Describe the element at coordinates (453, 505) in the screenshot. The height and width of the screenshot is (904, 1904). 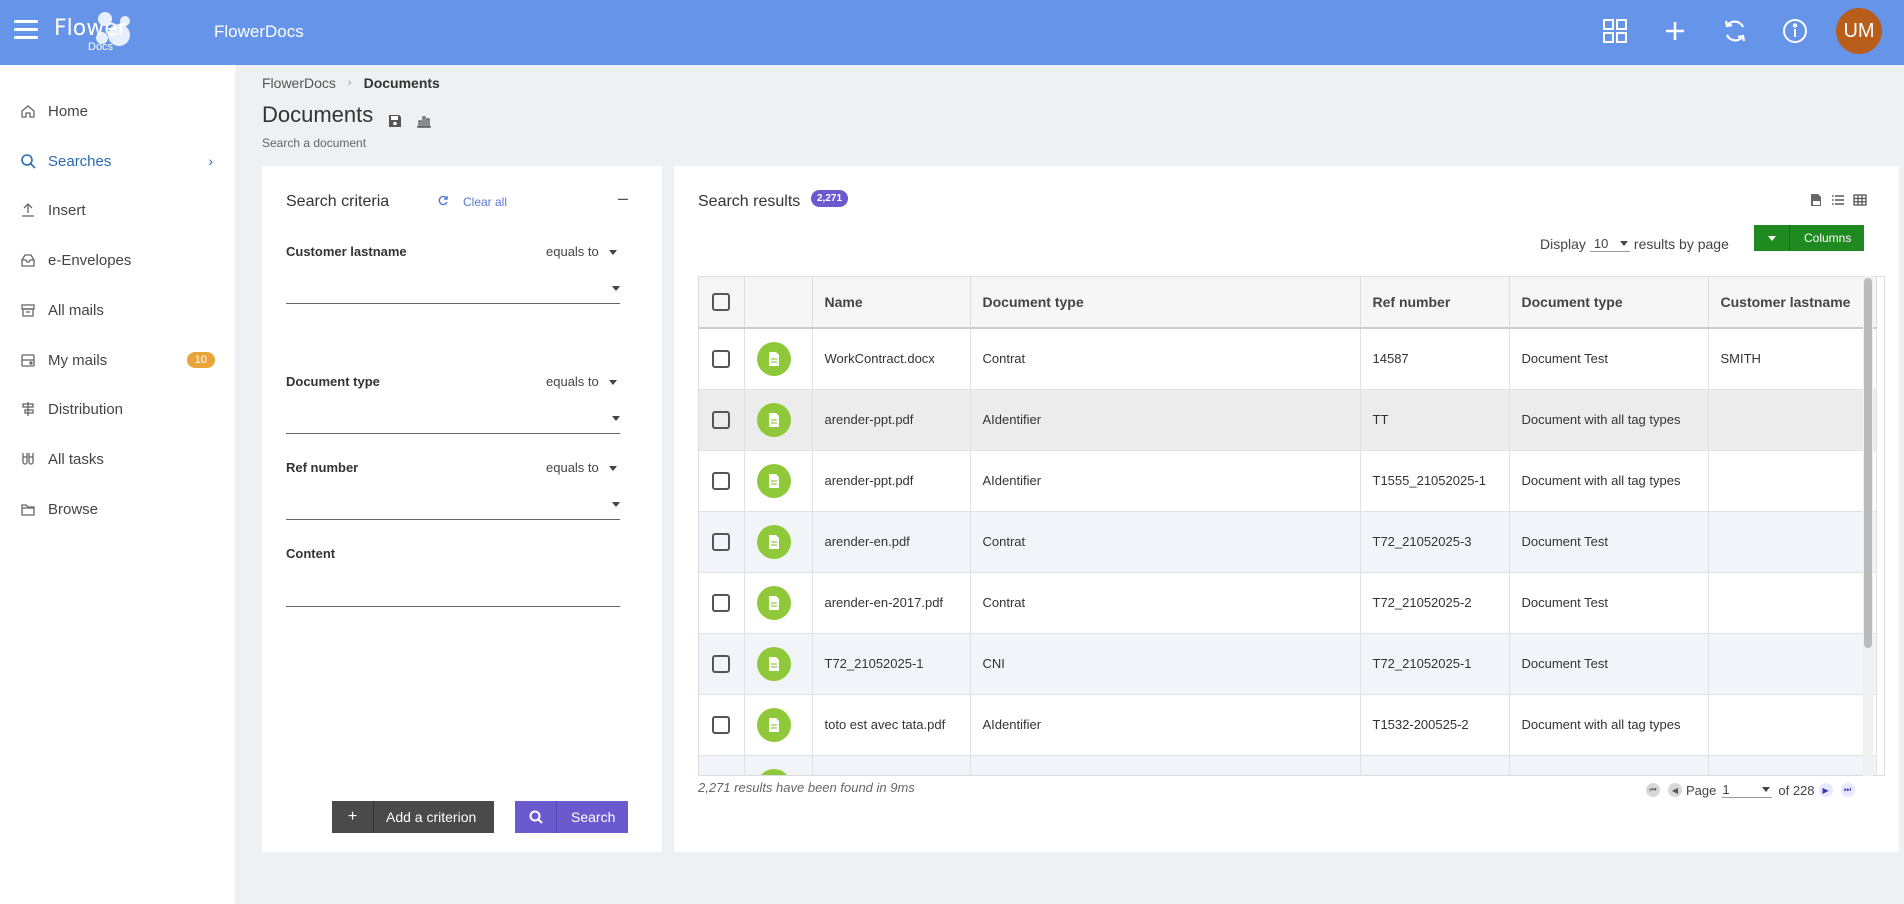
I see `ref-number-field` at that location.